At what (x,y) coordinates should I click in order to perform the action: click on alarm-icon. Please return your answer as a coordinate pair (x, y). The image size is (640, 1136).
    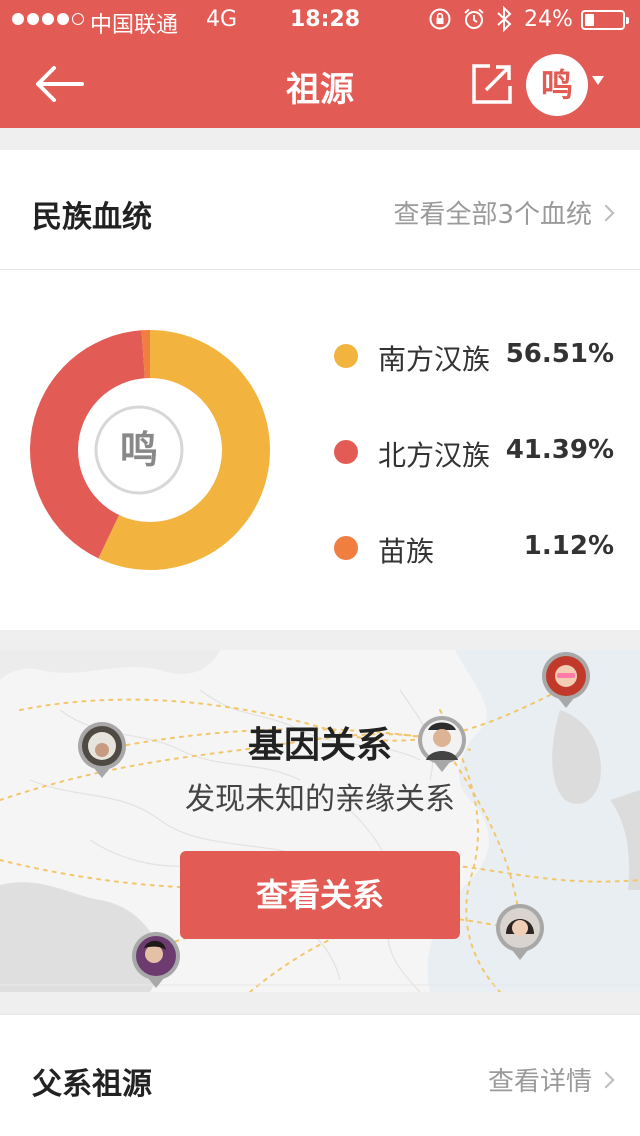
    Looking at the image, I should click on (474, 18).